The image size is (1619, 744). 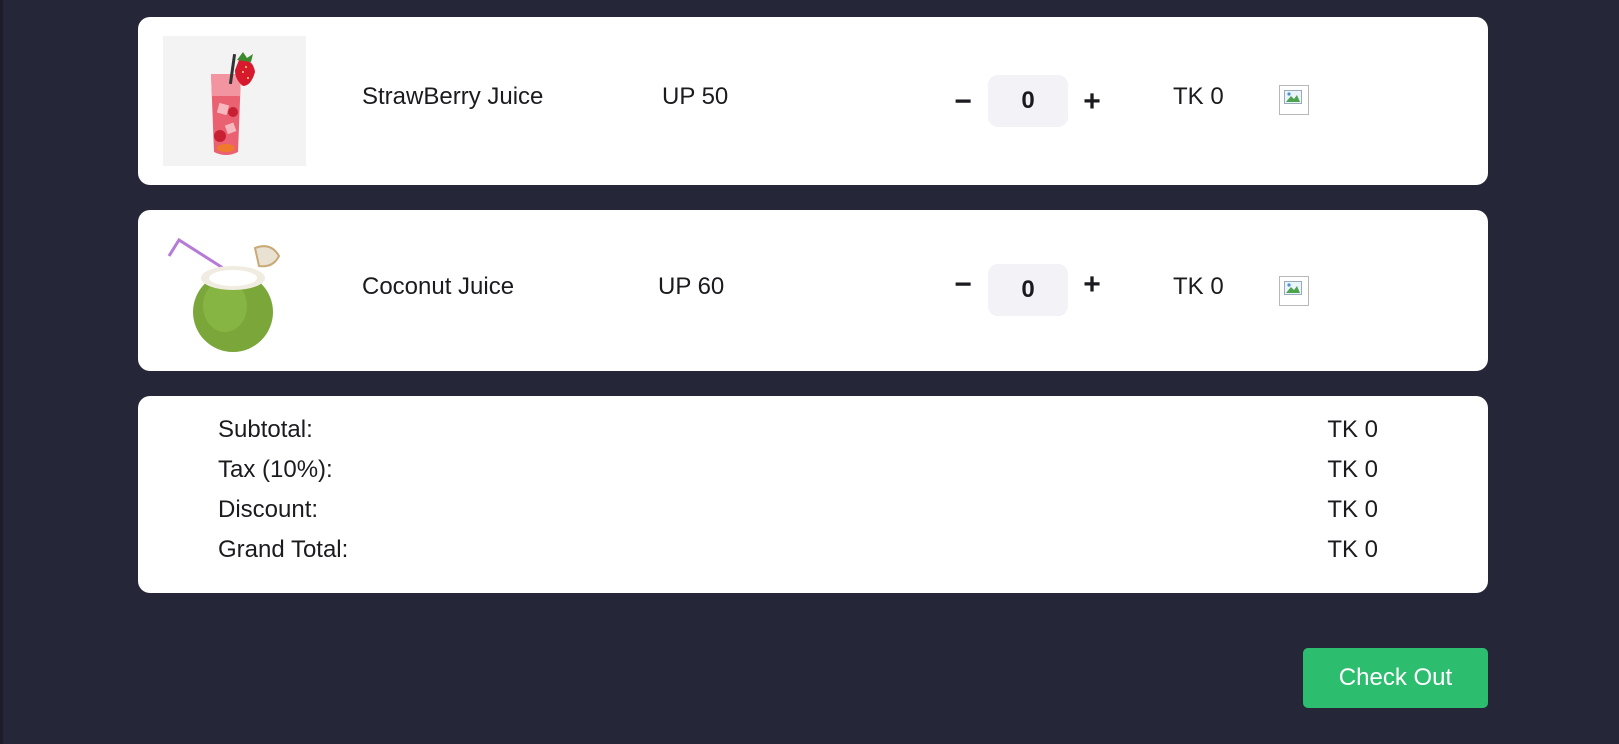 What do you see at coordinates (1352, 549) in the screenshot?
I see `grand-total-value: TK 0` at bounding box center [1352, 549].